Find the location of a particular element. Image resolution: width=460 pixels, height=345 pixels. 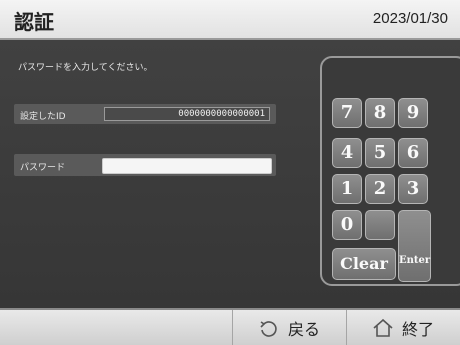

back-label: 戻る is located at coordinates (303, 329).